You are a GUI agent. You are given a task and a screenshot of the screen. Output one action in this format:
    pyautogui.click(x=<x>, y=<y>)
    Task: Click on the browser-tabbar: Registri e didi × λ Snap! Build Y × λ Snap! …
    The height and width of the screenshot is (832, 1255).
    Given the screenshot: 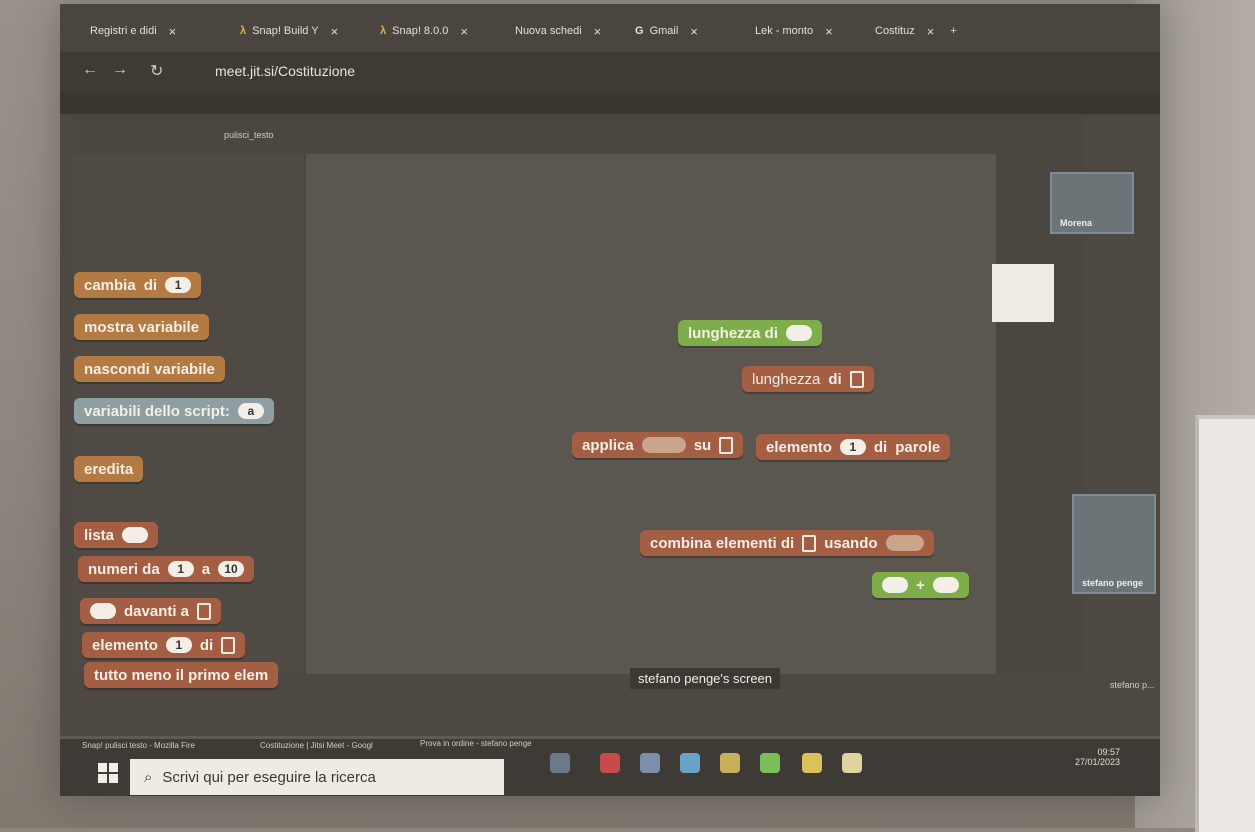 What is the action you would take?
    pyautogui.click(x=610, y=28)
    